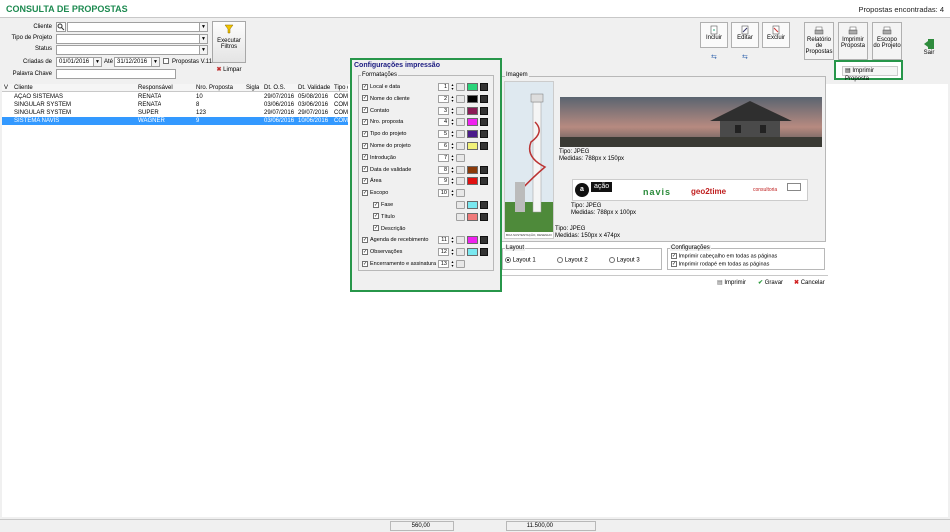 Image resolution: width=950 pixels, height=532 pixels. Describe the element at coordinates (731, 282) in the screenshot. I see `imprimir-action: ▤ Imprimir` at that location.